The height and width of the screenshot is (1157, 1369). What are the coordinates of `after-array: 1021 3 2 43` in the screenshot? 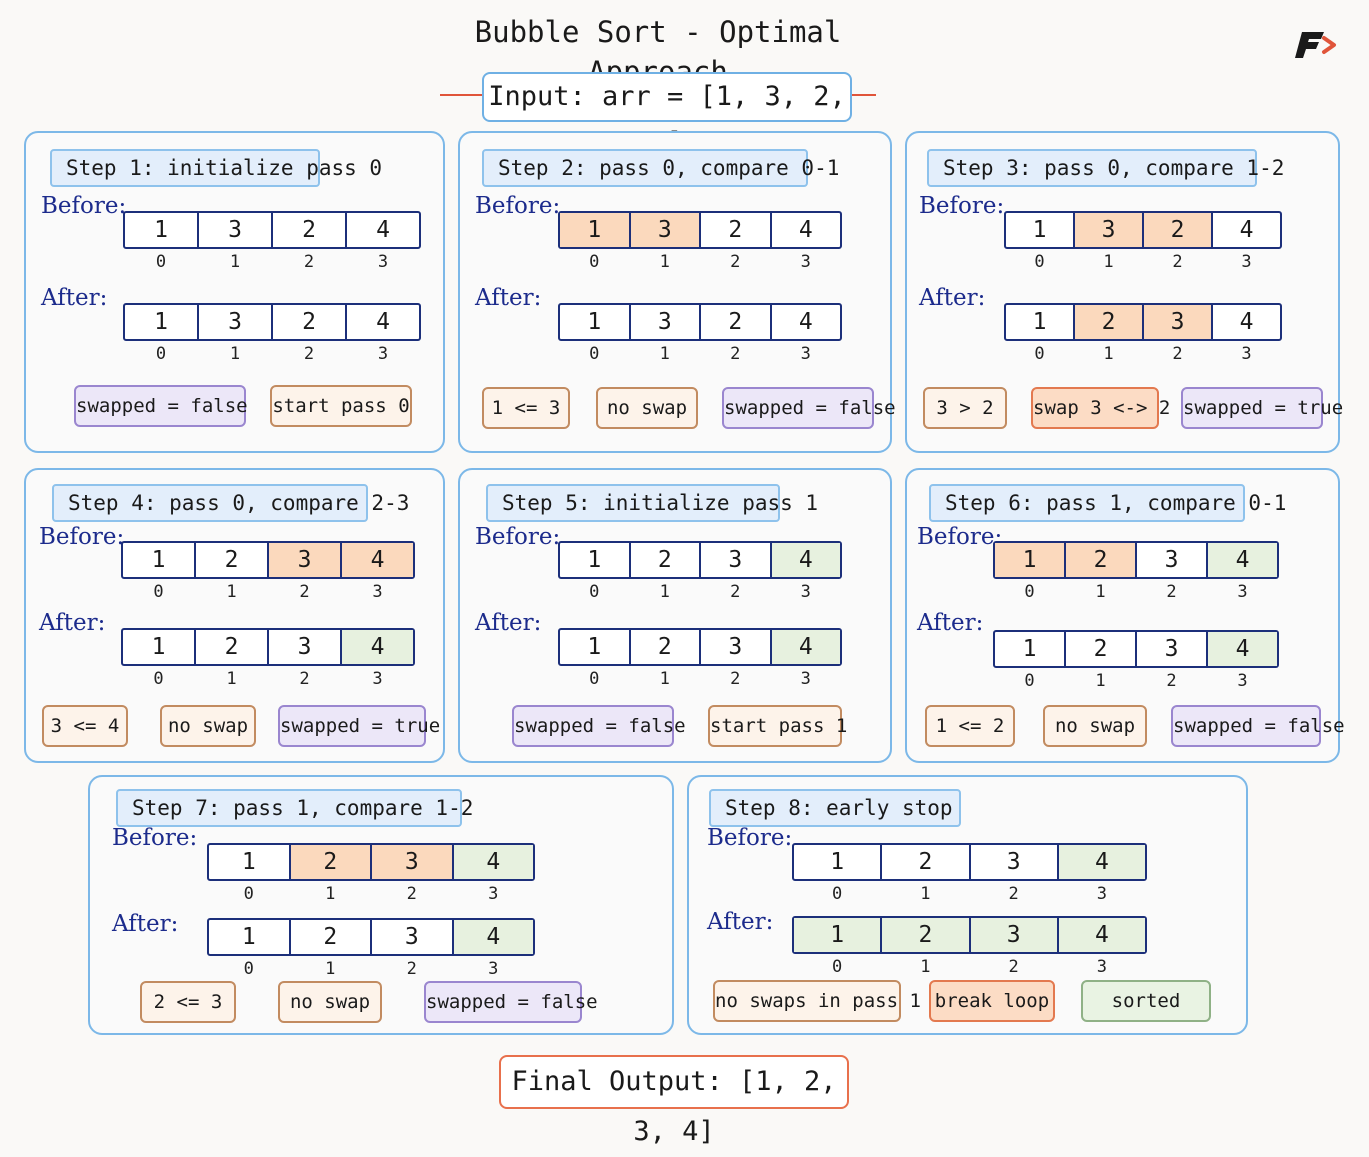 It's located at (969, 946).